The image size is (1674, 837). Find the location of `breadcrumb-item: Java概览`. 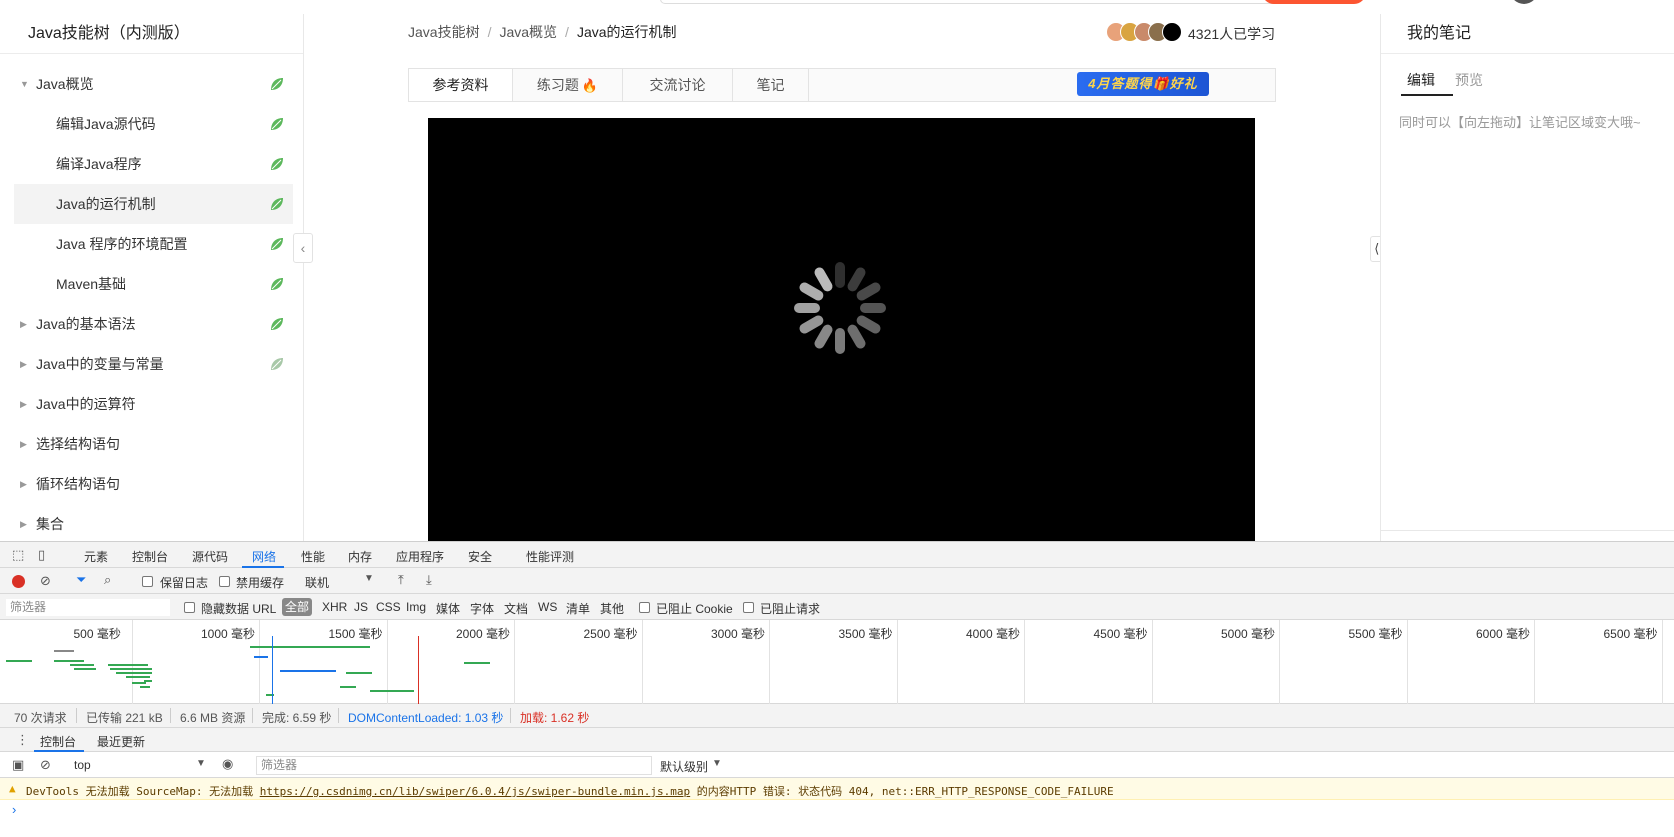

breadcrumb-item: Java概览 is located at coordinates (528, 32).